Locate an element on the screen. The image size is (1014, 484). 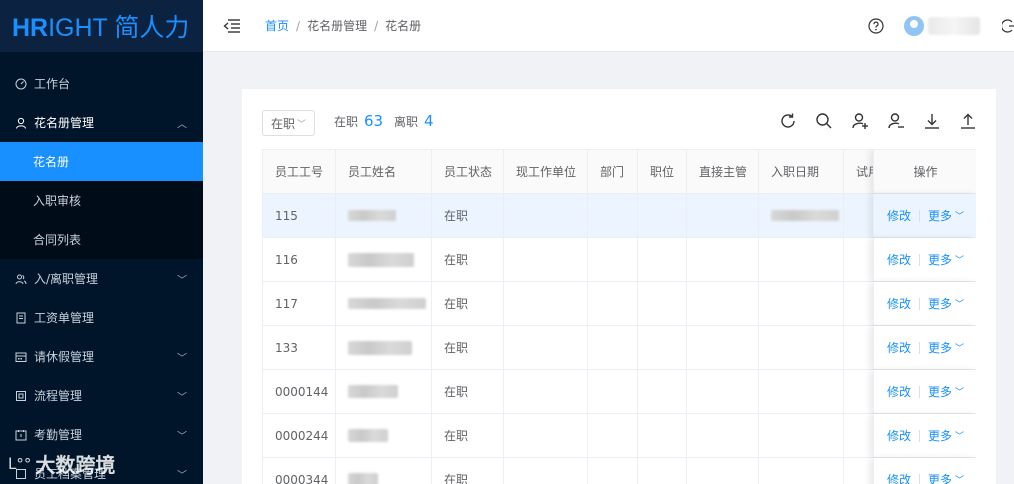
refresh-icon is located at coordinates (788, 121).